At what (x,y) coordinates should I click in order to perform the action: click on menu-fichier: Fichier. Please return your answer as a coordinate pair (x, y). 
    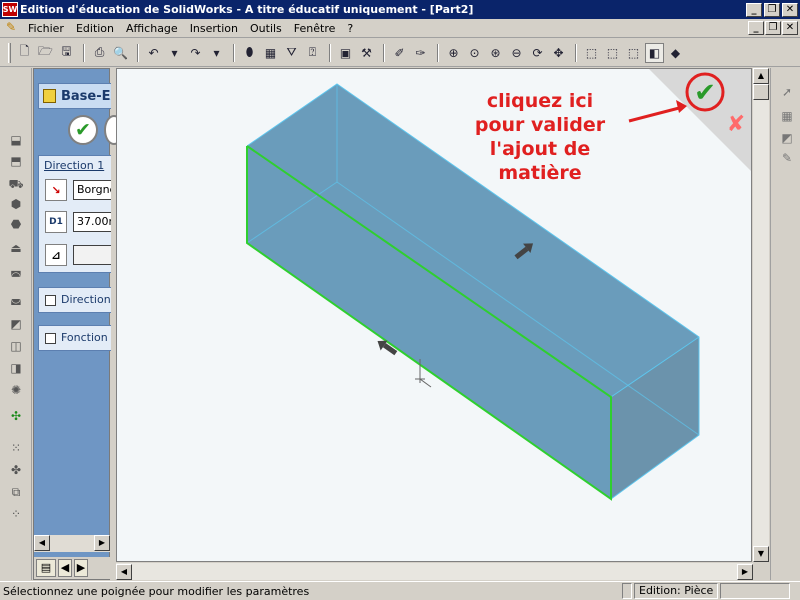
    Looking at the image, I should click on (46, 28).